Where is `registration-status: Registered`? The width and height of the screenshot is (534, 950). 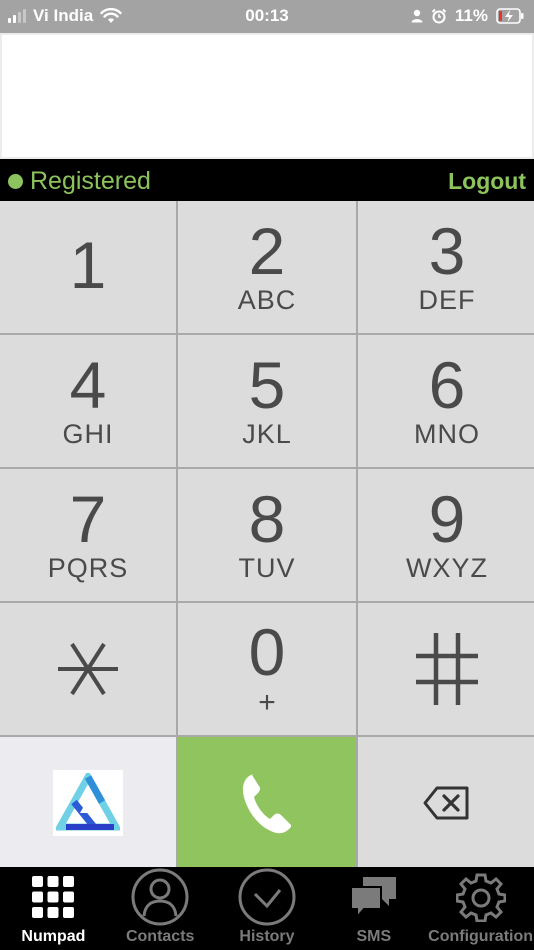 registration-status: Registered is located at coordinates (79, 181).